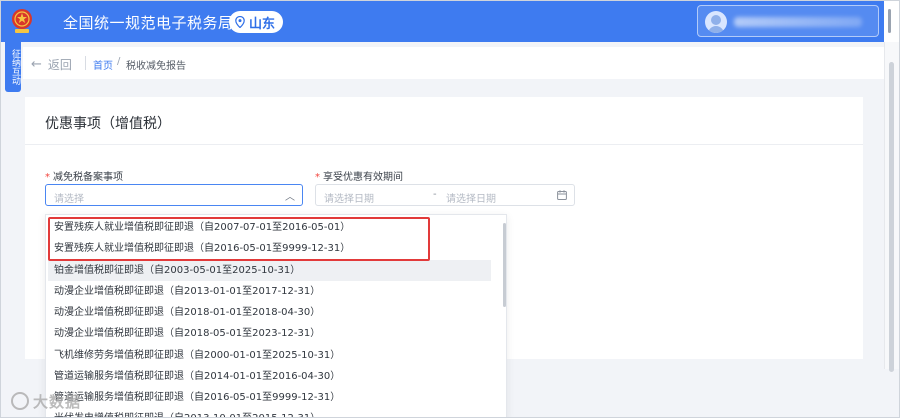 This screenshot has width=900, height=418. What do you see at coordinates (716, 22) in the screenshot?
I see `avatar` at bounding box center [716, 22].